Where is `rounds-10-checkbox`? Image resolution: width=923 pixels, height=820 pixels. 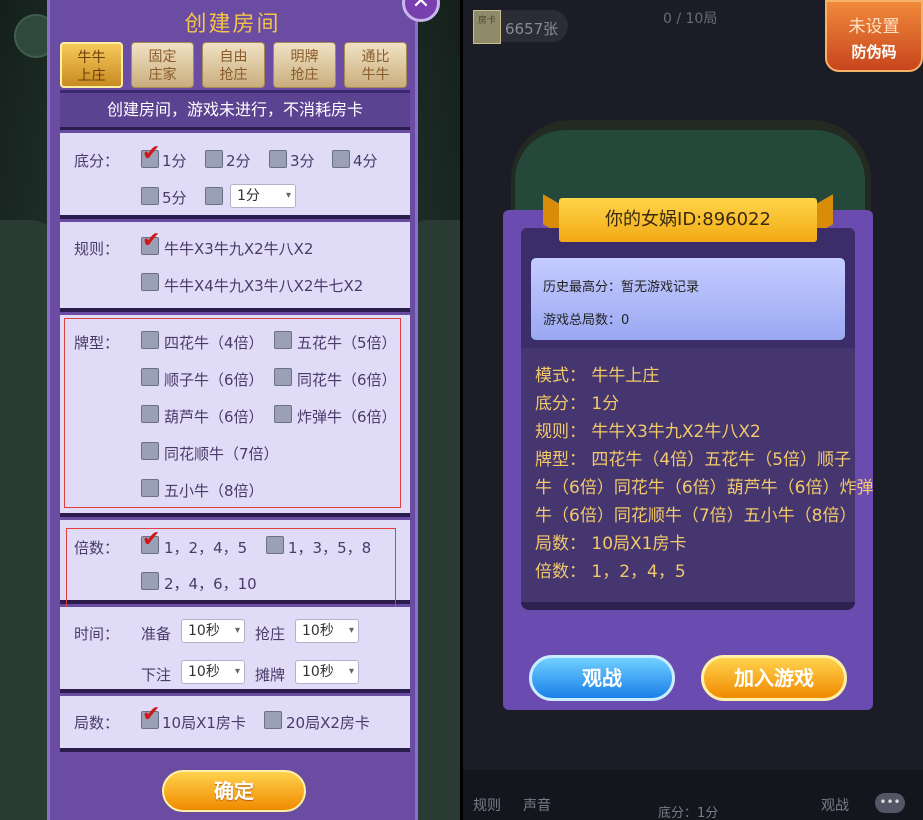 rounds-10-checkbox is located at coordinates (150, 715).